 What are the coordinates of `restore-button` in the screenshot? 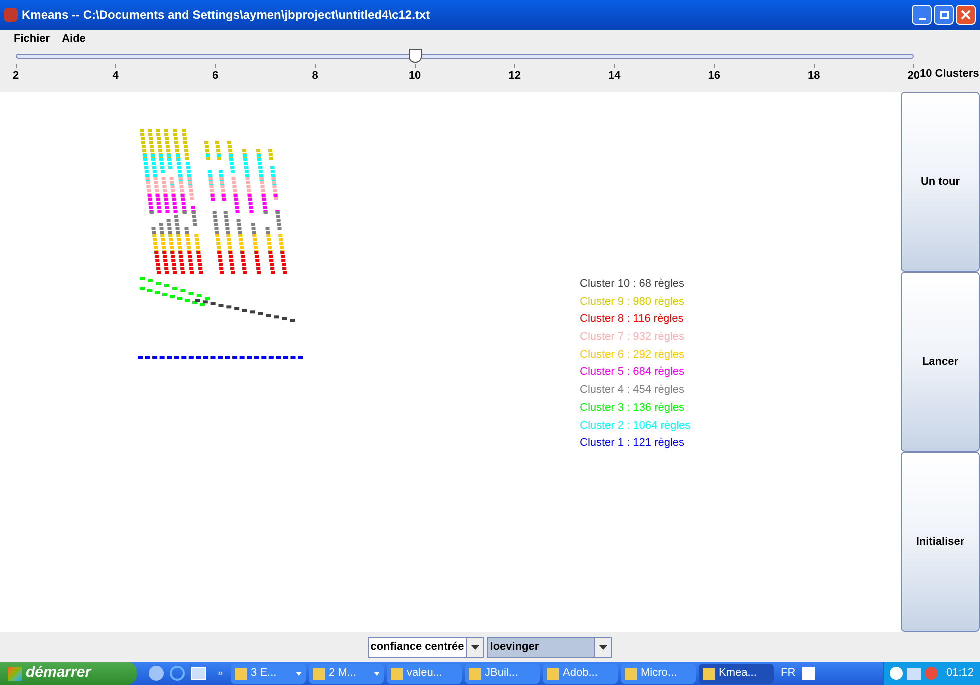 It's located at (944, 15).